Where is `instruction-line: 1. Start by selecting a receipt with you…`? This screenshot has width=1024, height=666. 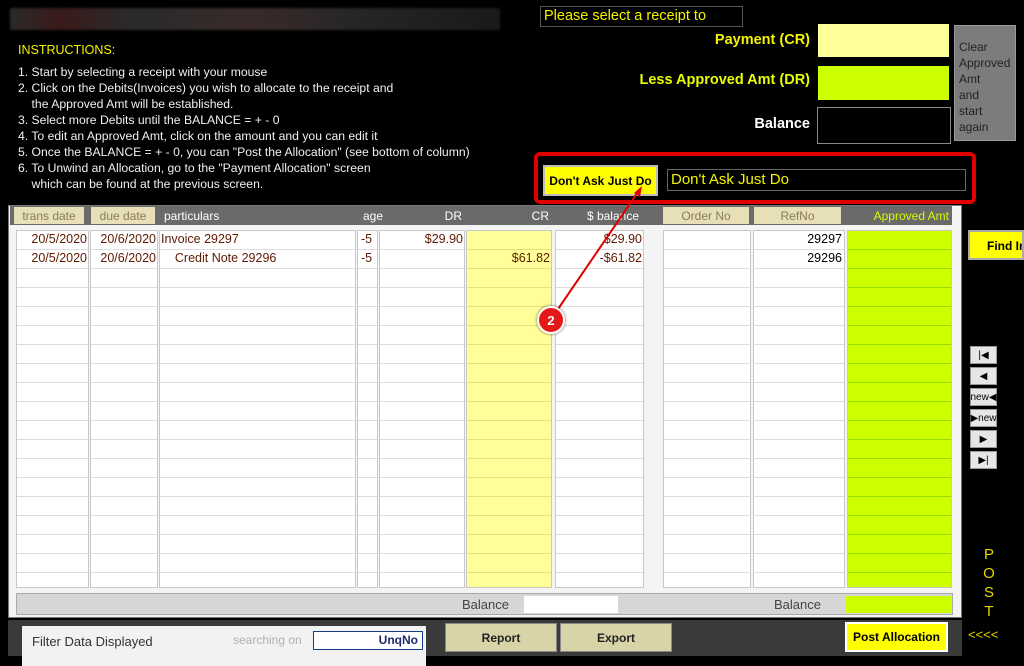
instruction-line: 1. Start by selecting a receipt with you… is located at coordinates (143, 72).